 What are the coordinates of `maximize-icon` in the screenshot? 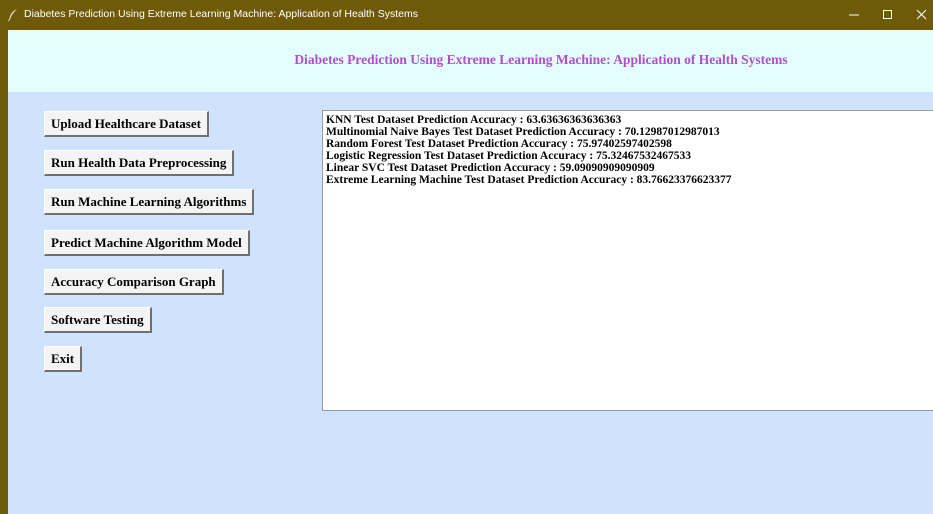 It's located at (889, 15).